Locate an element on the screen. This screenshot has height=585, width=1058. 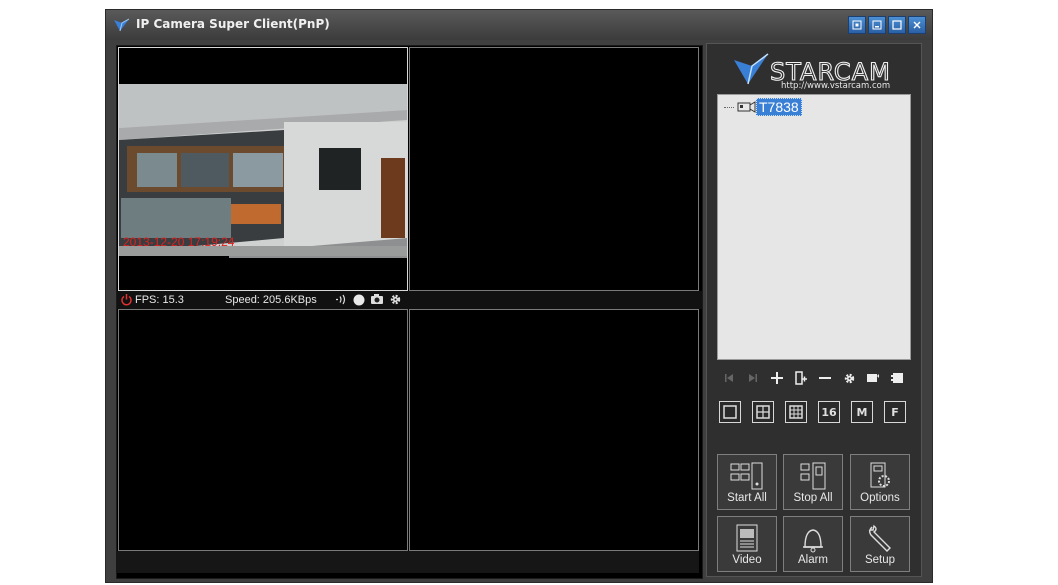
start-all-button: Start All is located at coordinates (747, 482).